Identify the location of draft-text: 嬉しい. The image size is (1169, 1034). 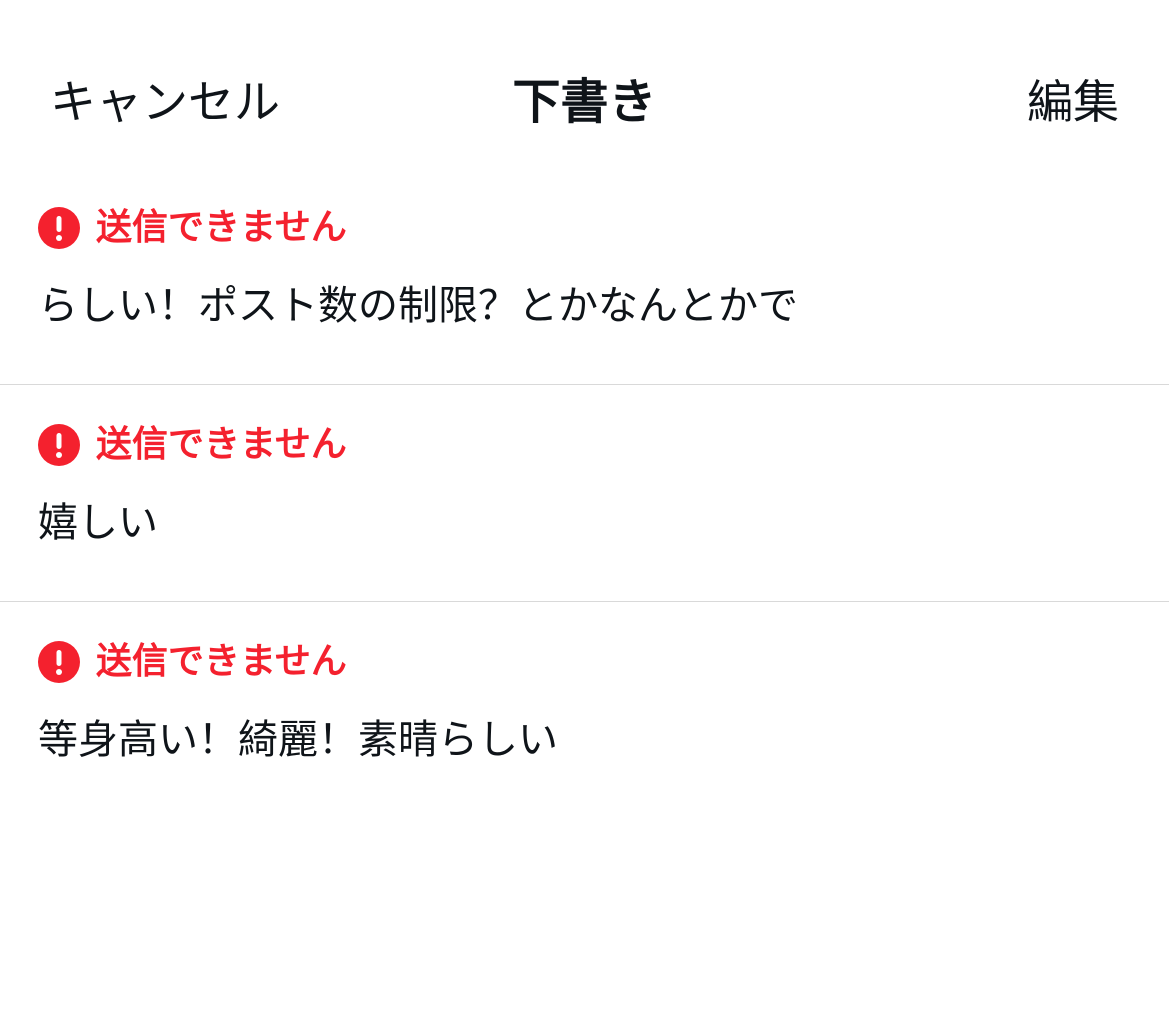
(98, 523).